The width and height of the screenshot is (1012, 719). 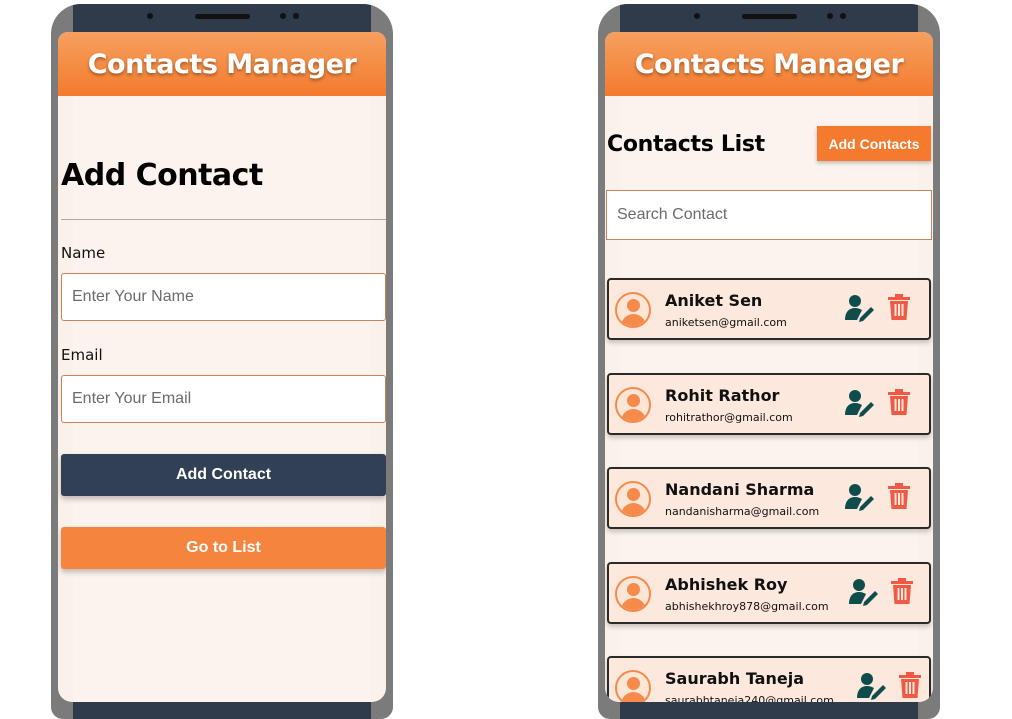 I want to click on contact-card: Abhishek Roy abhishekhroy878@gmail.com, so click(x=769, y=593).